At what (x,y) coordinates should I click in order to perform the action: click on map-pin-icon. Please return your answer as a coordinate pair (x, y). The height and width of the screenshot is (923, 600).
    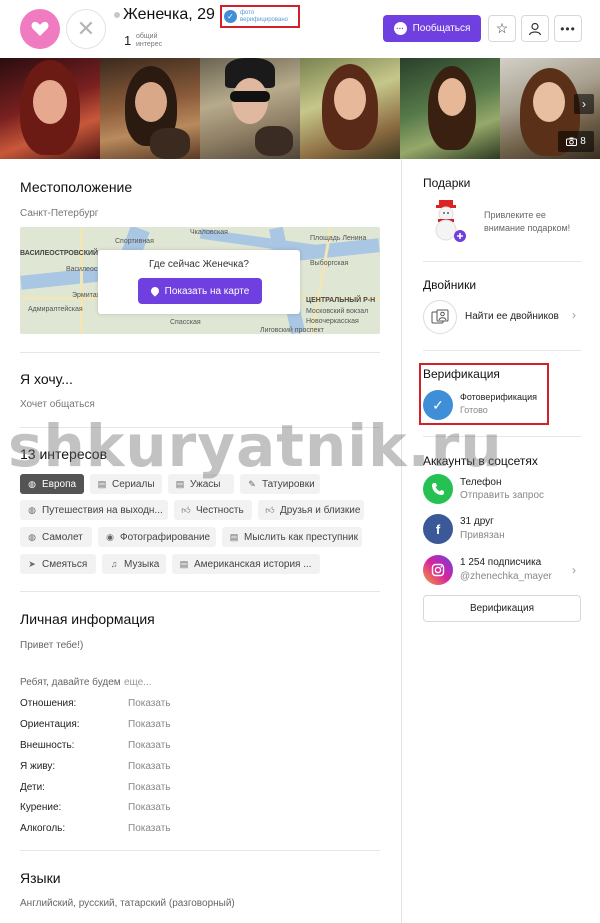
    Looking at the image, I should click on (154, 291).